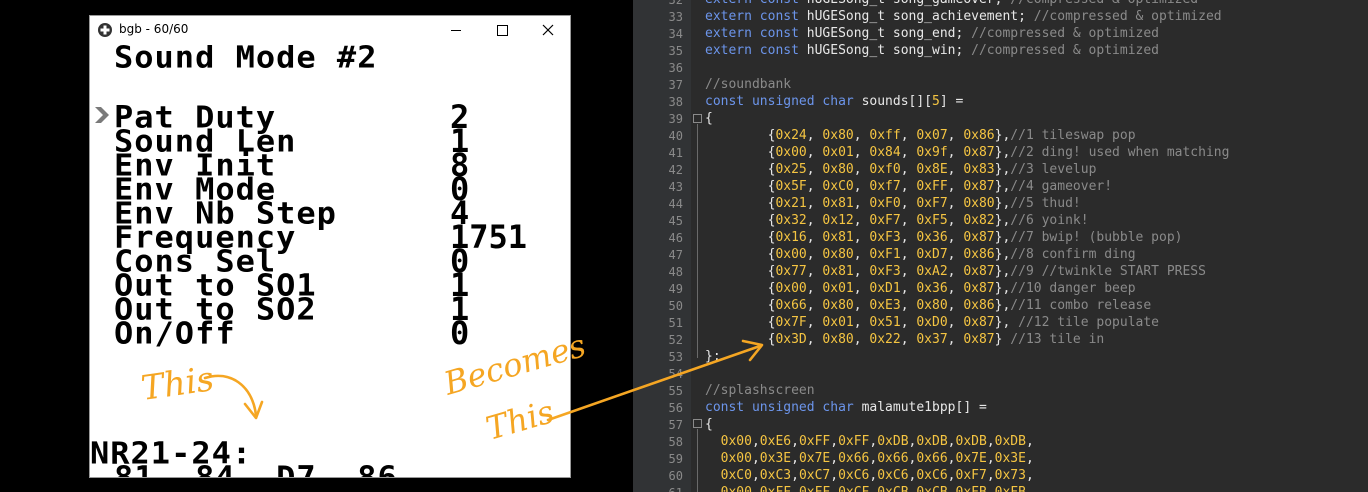  What do you see at coordinates (246, 60) in the screenshot?
I see `screen-heading: Sound Mode #2` at bounding box center [246, 60].